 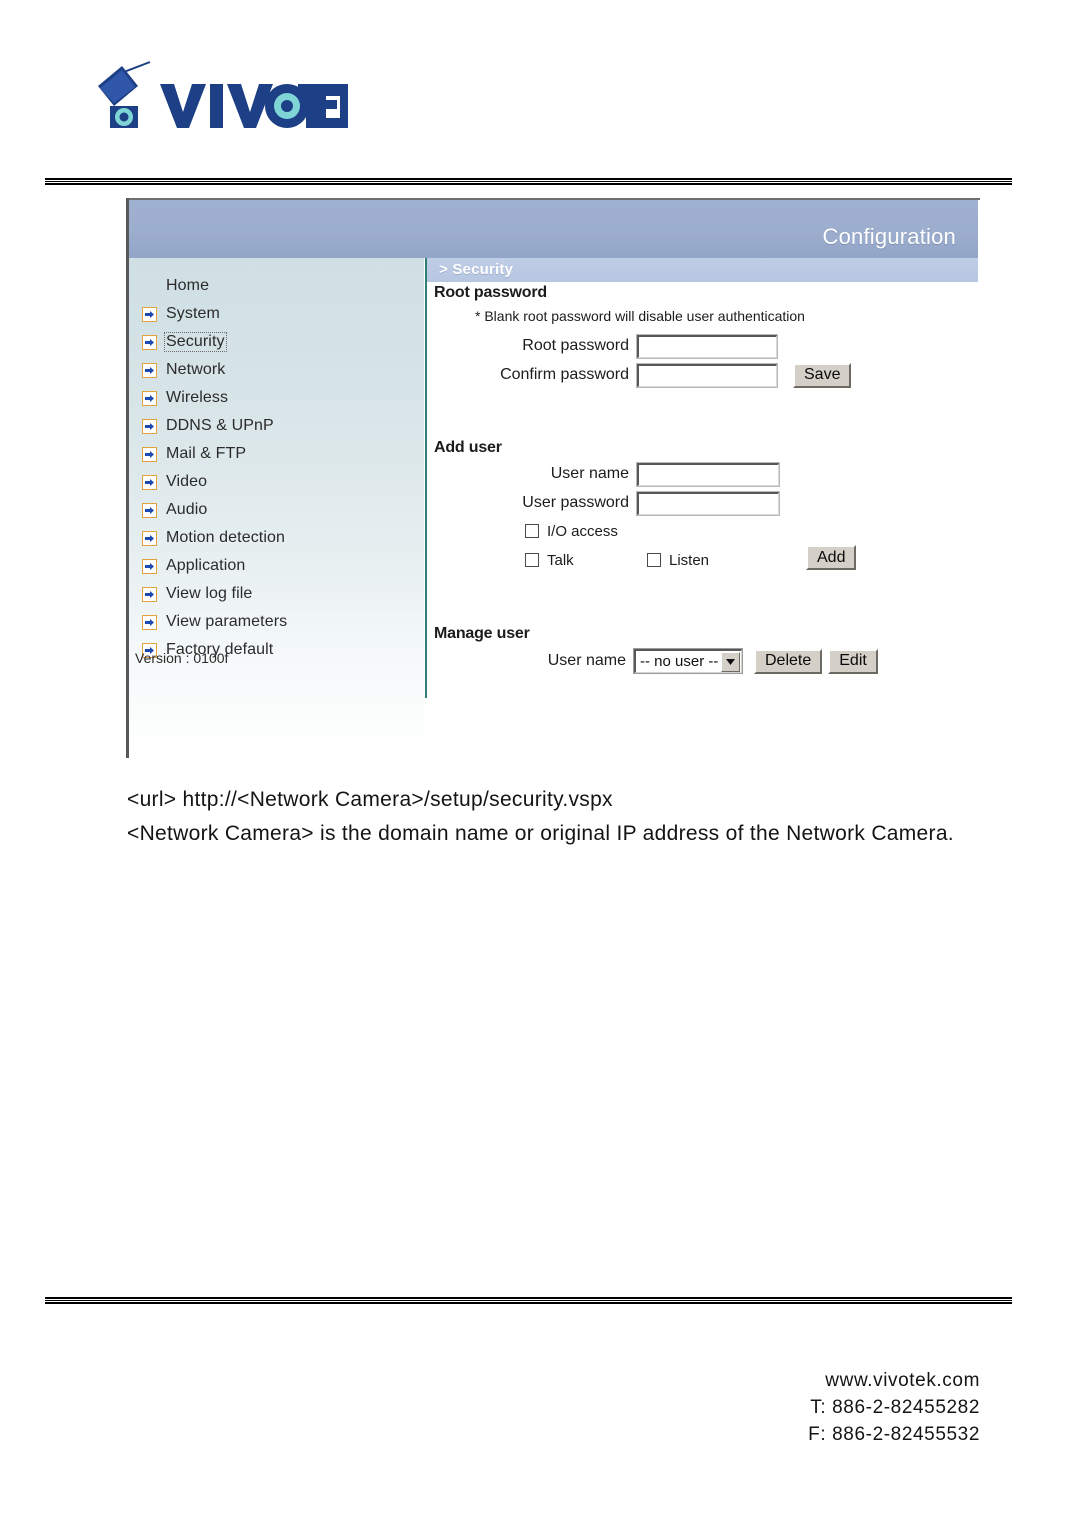 I want to click on root-password-input, so click(x=707, y=346).